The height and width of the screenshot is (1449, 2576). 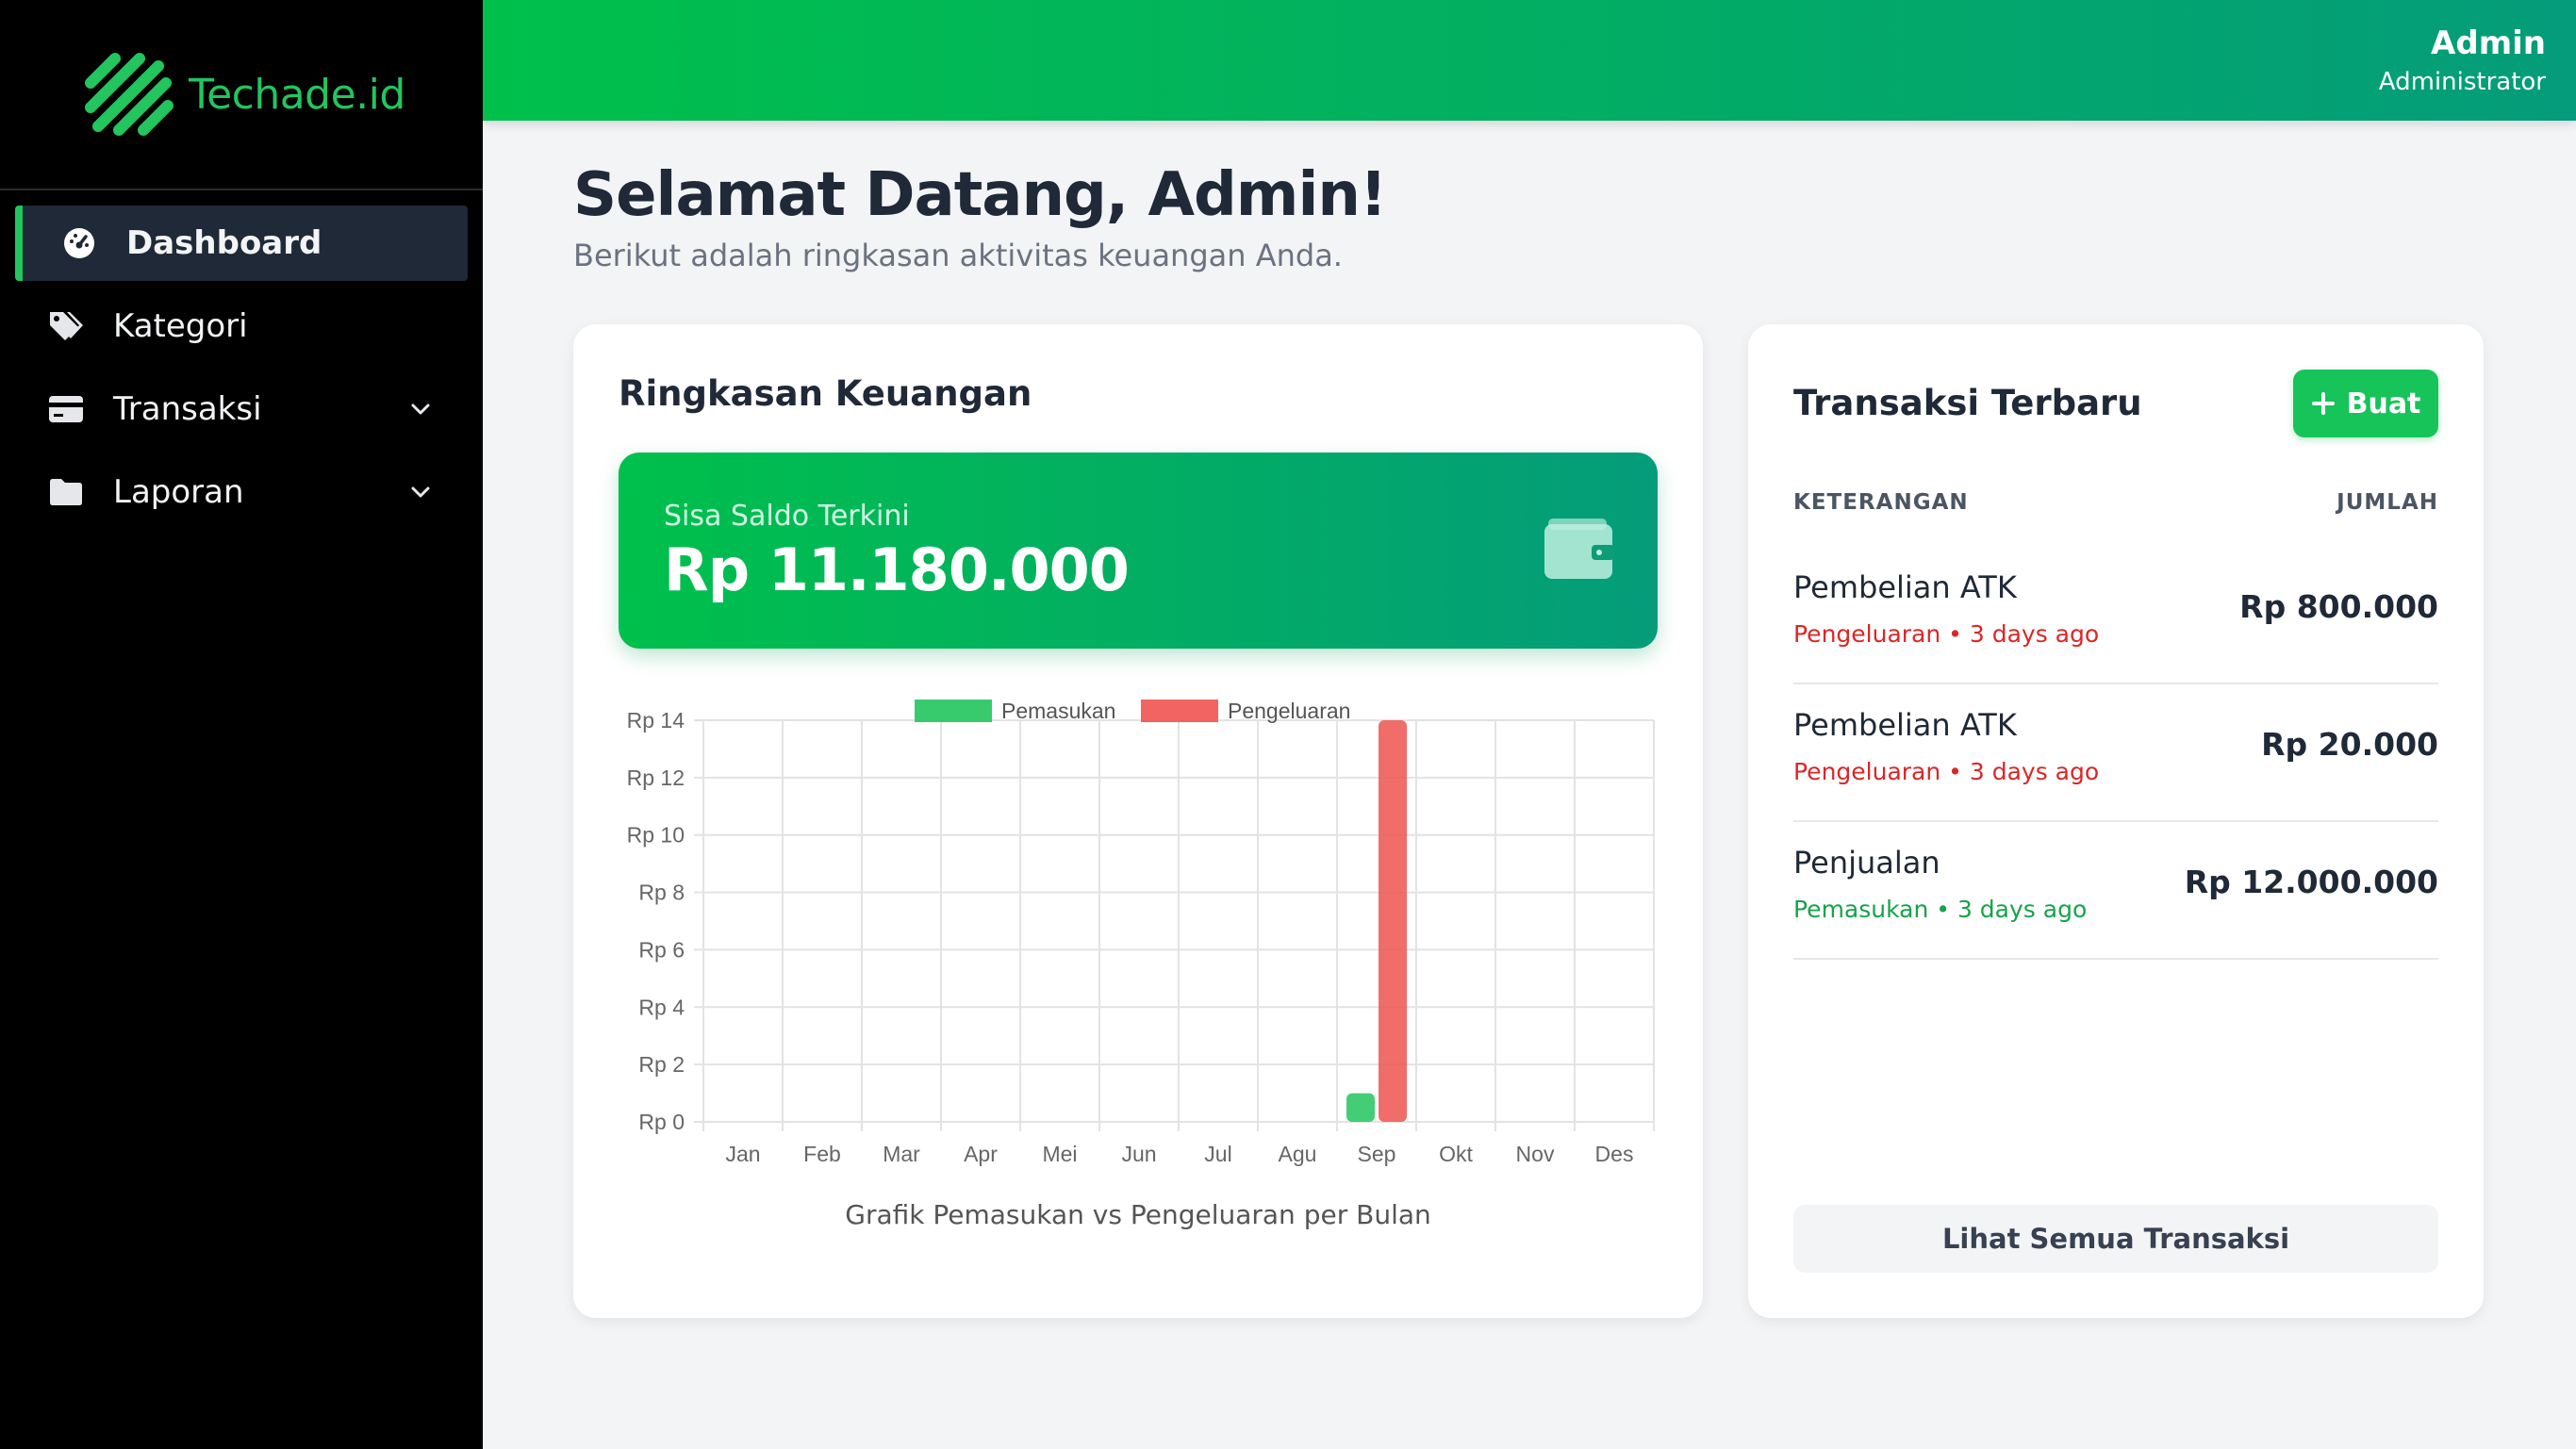 I want to click on y-tick-label: Rp 0, so click(x=661, y=1122).